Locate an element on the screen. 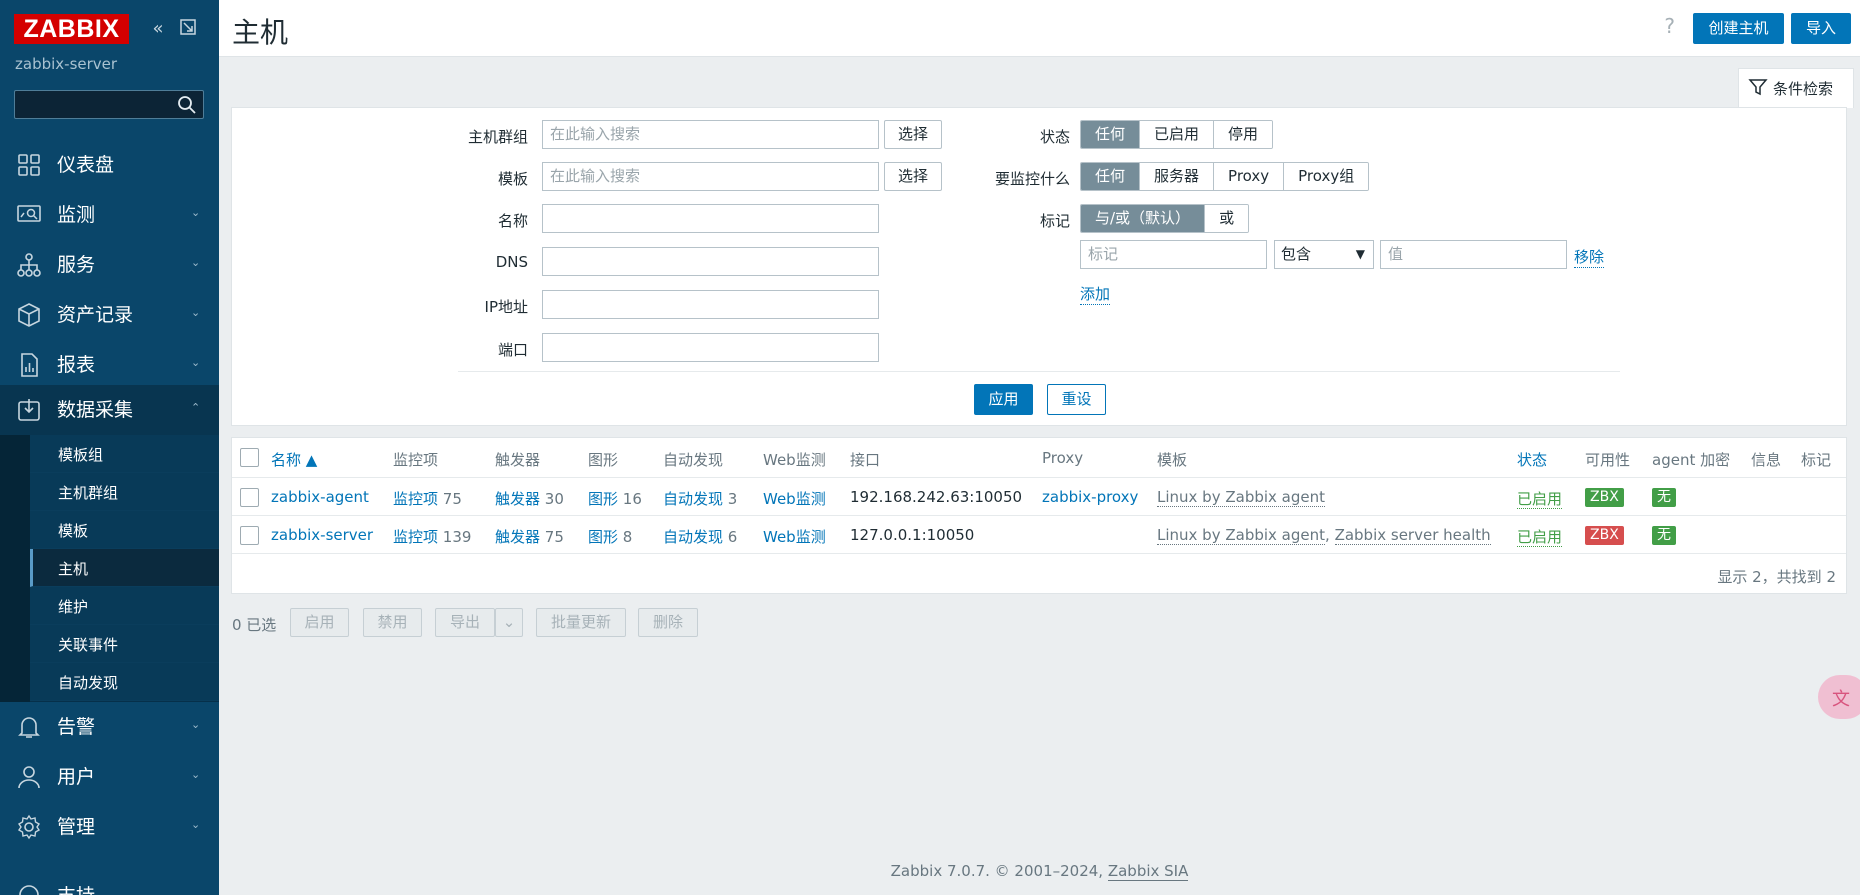 This screenshot has height=895, width=1860. tag-operator-select: 包含 ▼ is located at coordinates (1324, 254).